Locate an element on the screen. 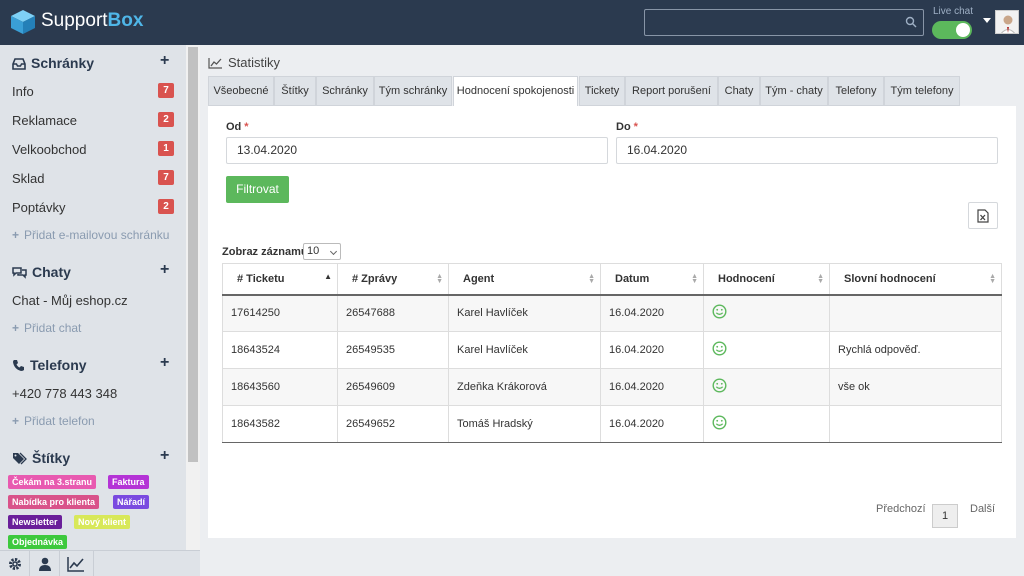  cell-message: 26549535 is located at coordinates (393, 350).